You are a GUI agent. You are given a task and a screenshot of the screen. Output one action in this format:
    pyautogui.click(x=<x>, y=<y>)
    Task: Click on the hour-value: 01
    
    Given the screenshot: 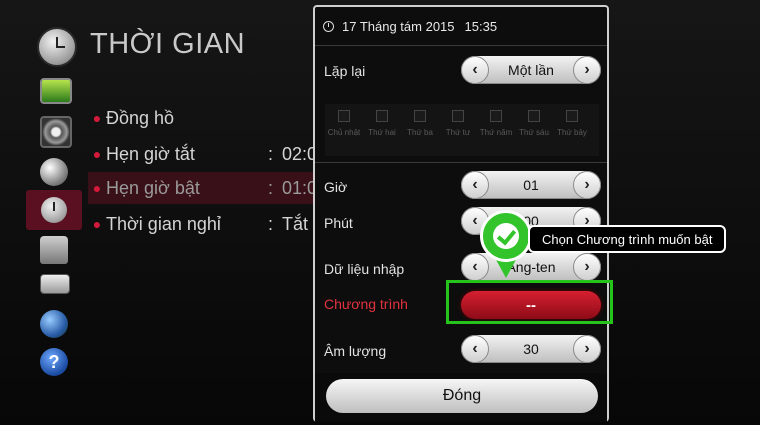 What is the action you would take?
    pyautogui.click(x=531, y=185)
    